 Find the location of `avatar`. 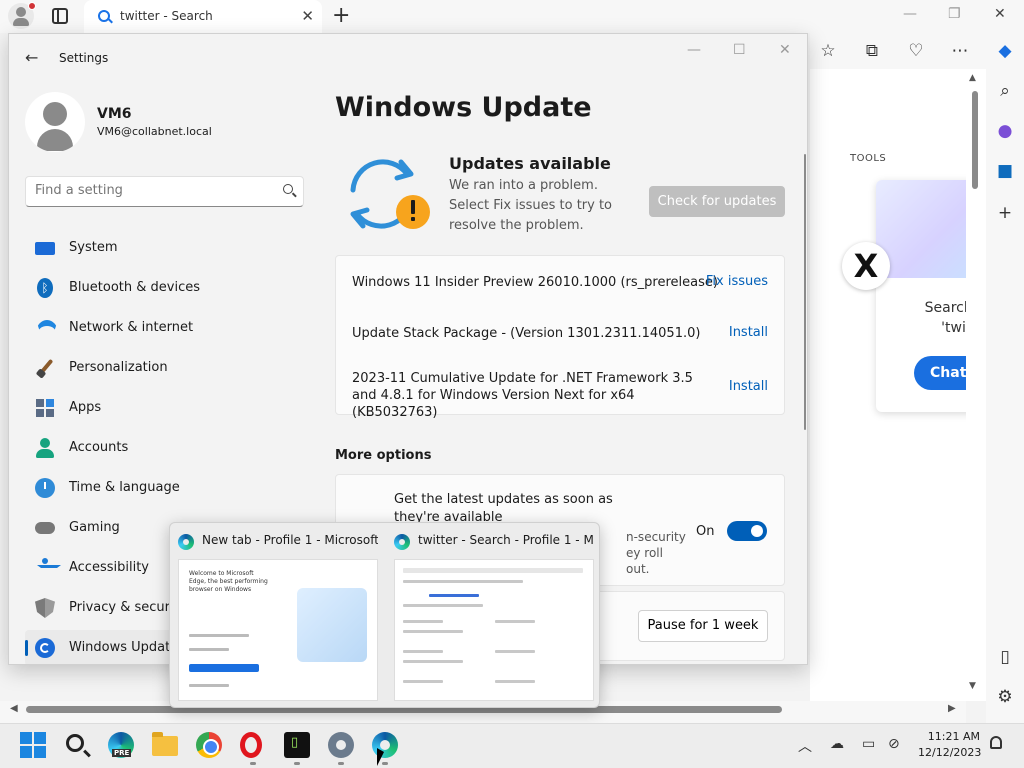

avatar is located at coordinates (55, 122).